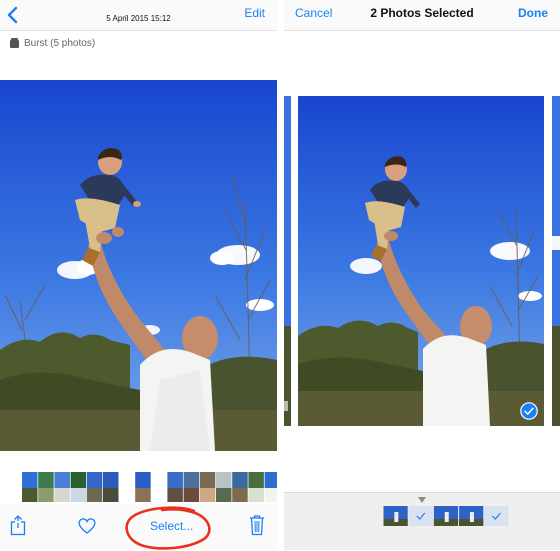 This screenshot has width=560, height=551. What do you see at coordinates (87, 526) in the screenshot?
I see `heart-icon` at bounding box center [87, 526].